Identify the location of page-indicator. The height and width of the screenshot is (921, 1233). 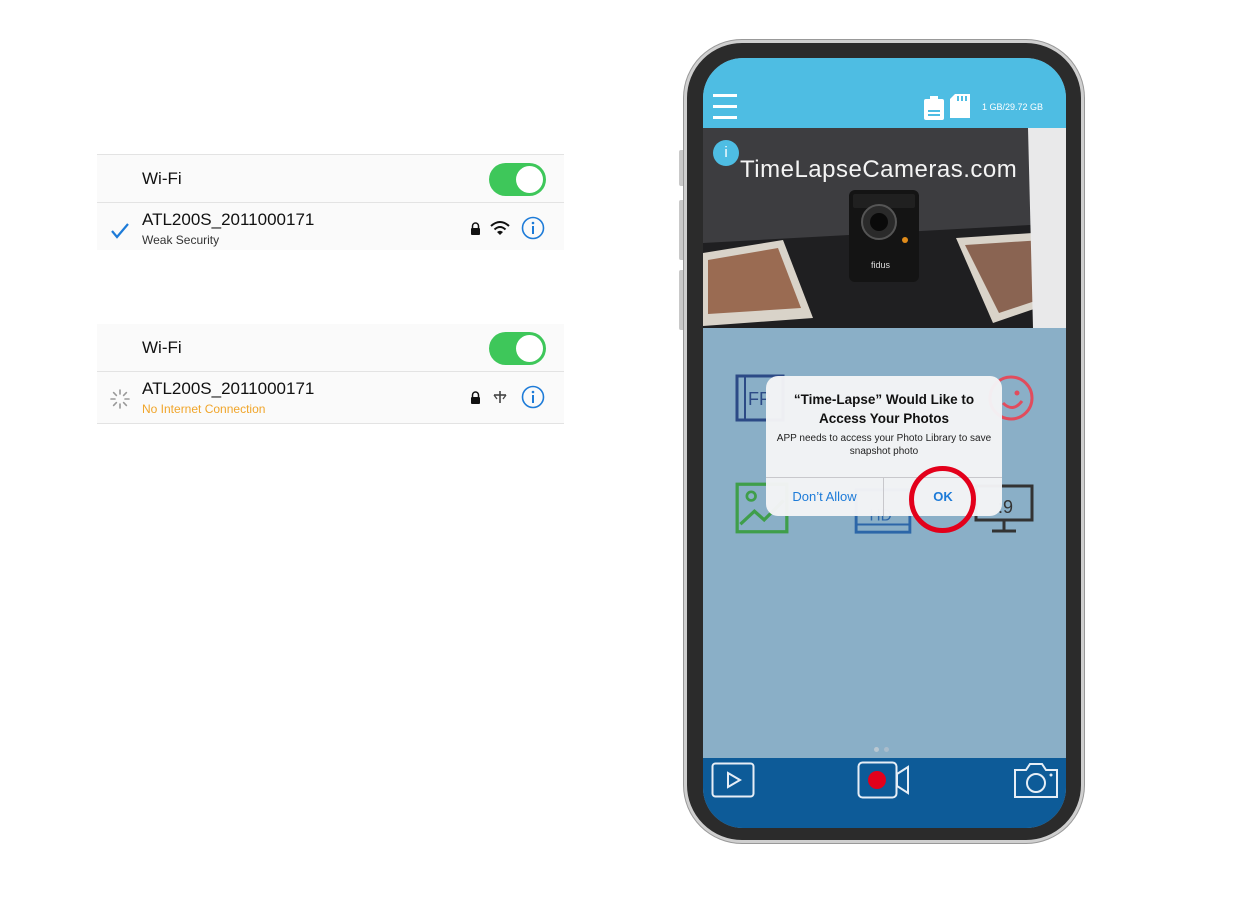
(884, 748).